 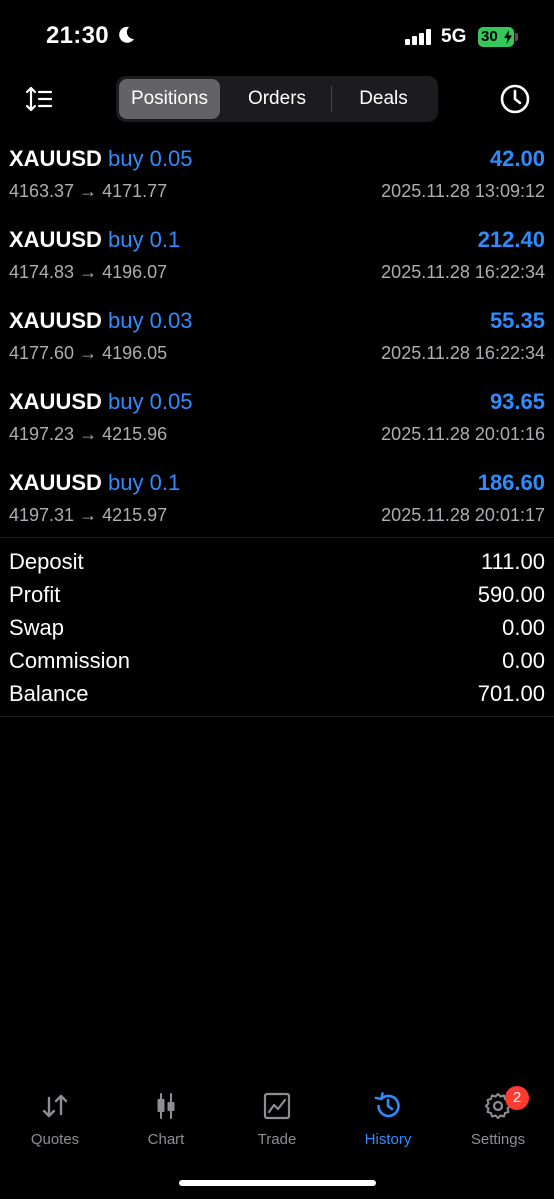 What do you see at coordinates (277, 627) in the screenshot?
I see `summary-swap: Swap 0.00` at bounding box center [277, 627].